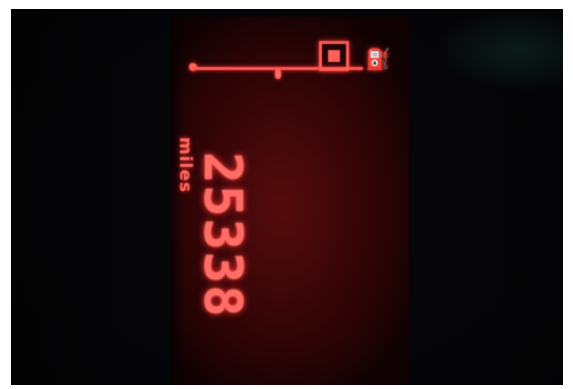 Image resolution: width=573 pixels, height=389 pixels. What do you see at coordinates (278, 74) in the screenshot?
I see `gauge-bar-marker` at bounding box center [278, 74].